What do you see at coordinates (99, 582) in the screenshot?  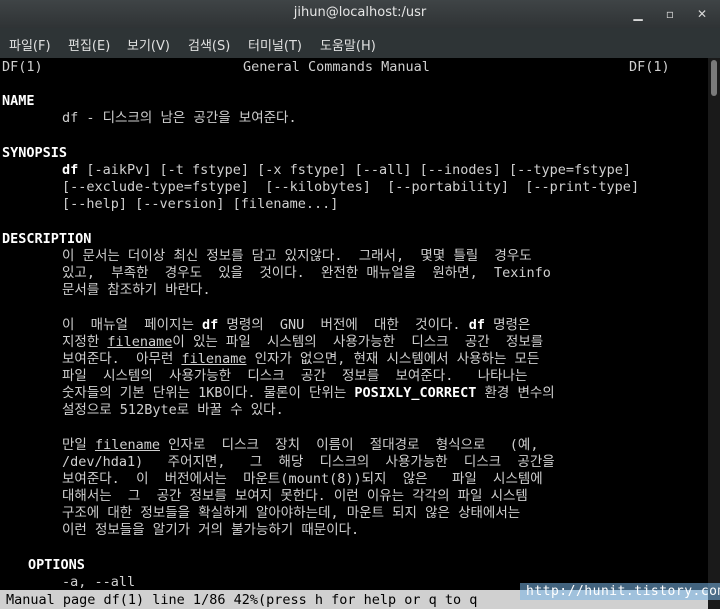 I see `options-line1: -a, --all` at bounding box center [99, 582].